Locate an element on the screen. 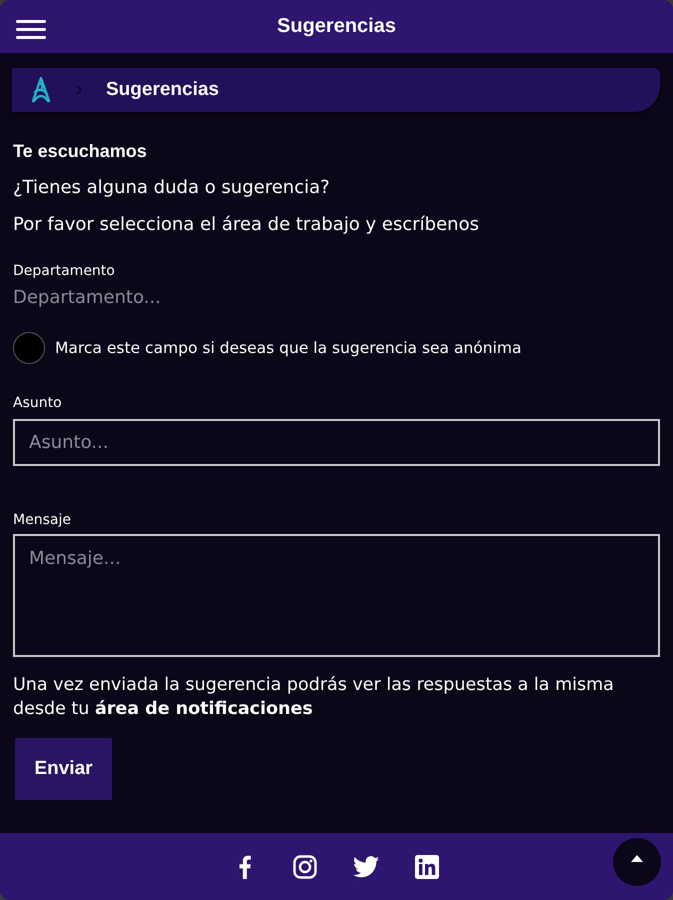 The width and height of the screenshot is (673, 900). logo-icon is located at coordinates (41, 90).